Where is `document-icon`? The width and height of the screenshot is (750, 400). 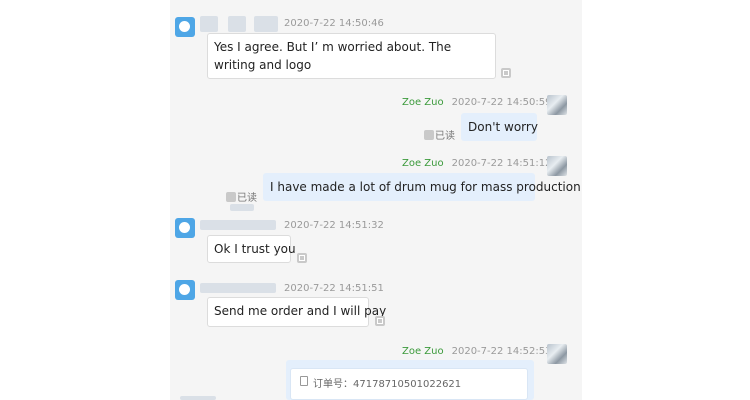 document-icon is located at coordinates (304, 381).